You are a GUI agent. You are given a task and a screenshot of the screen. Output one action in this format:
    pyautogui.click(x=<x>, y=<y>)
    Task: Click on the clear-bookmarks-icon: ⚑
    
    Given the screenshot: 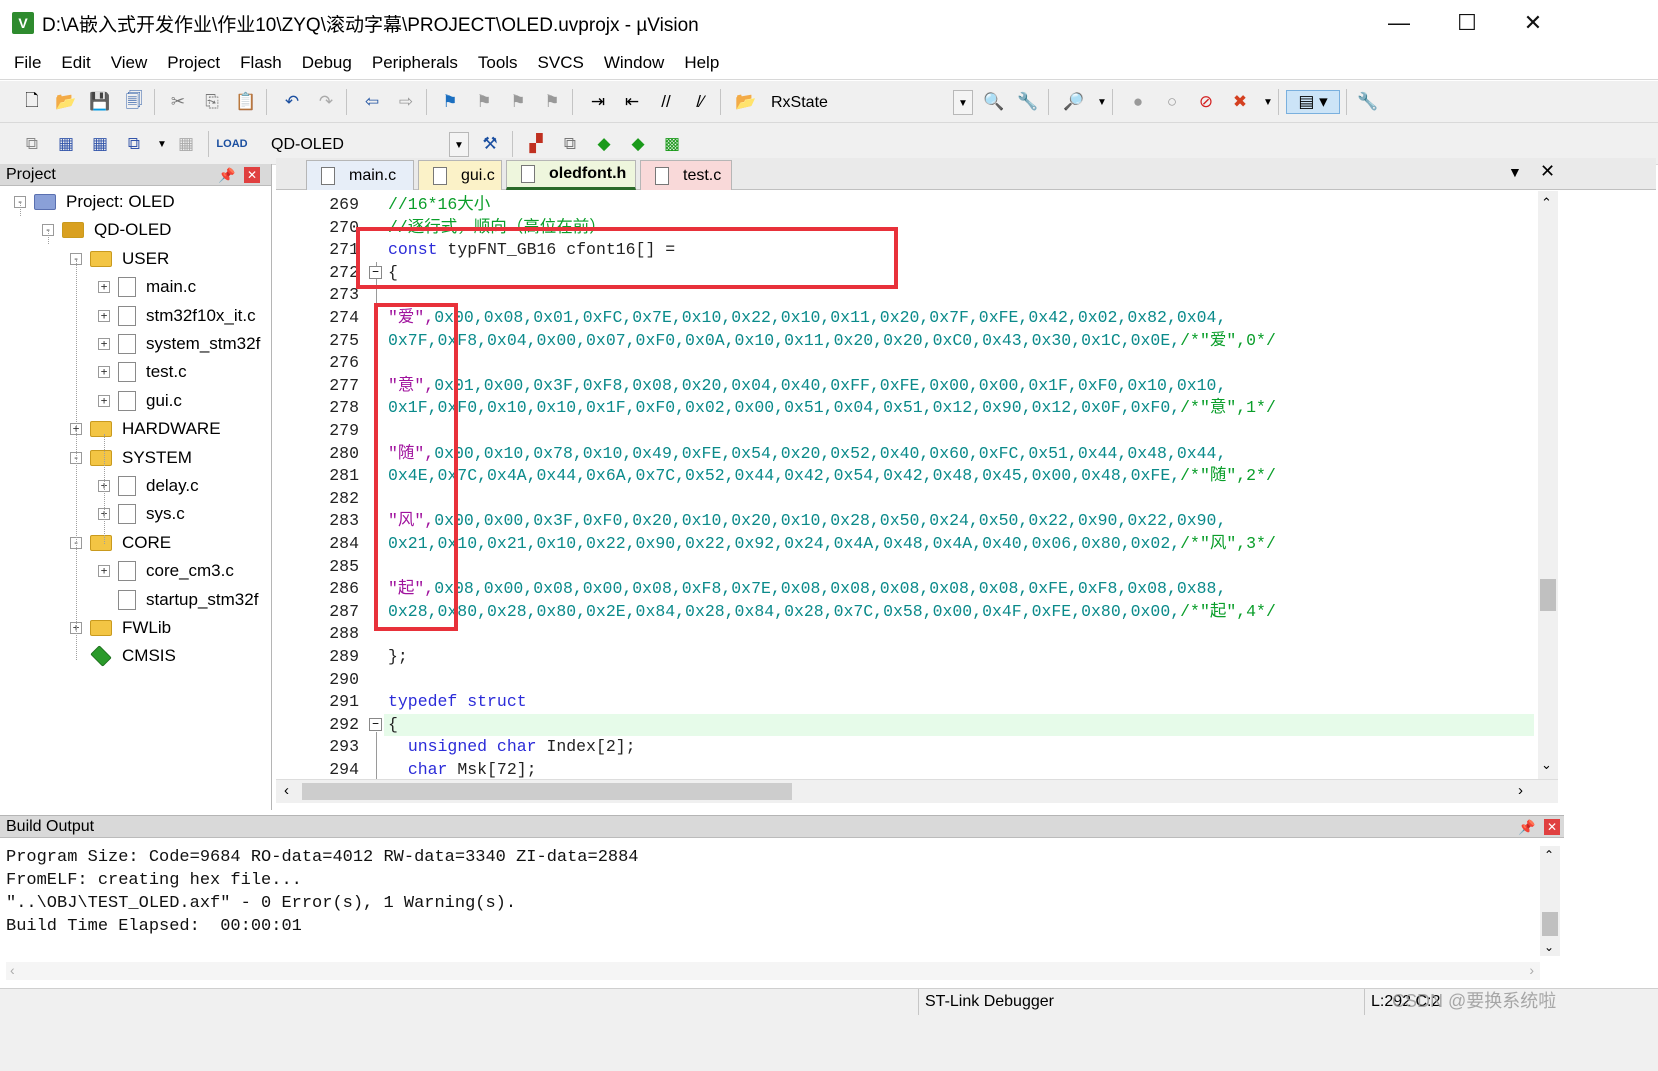 What is the action you would take?
    pyautogui.click(x=552, y=102)
    